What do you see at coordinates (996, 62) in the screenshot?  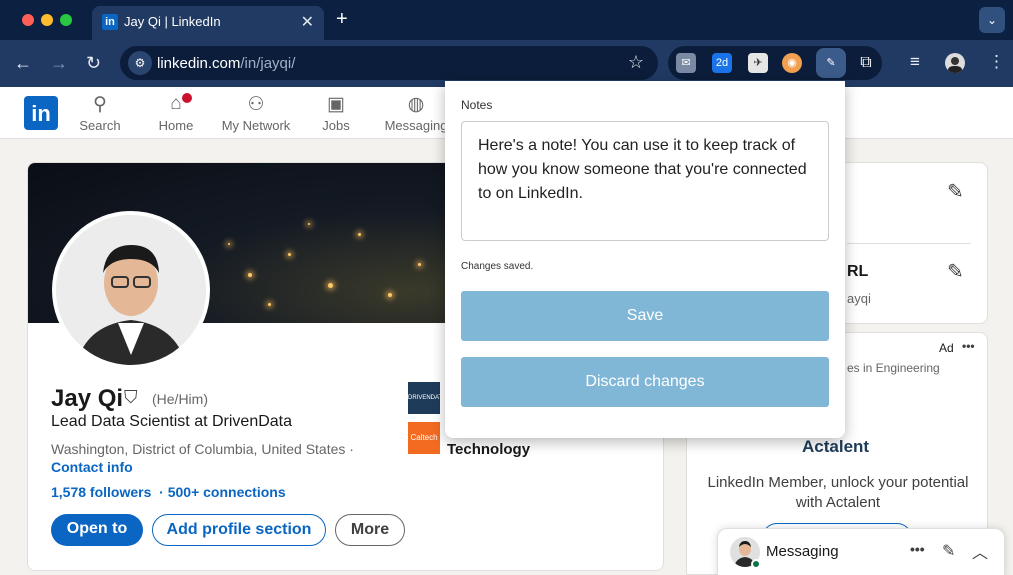 I see `browser-menu-icon: ⋮` at bounding box center [996, 62].